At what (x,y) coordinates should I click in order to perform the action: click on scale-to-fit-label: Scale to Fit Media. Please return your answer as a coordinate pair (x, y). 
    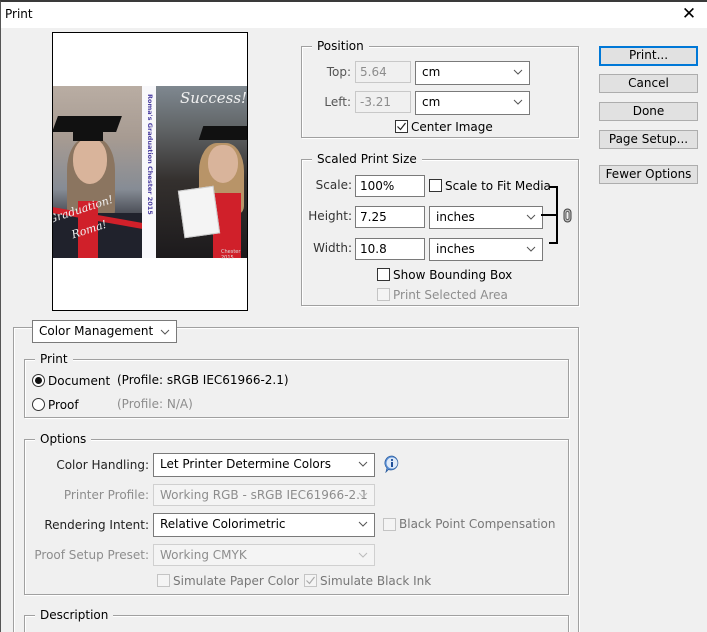
    Looking at the image, I should click on (498, 186).